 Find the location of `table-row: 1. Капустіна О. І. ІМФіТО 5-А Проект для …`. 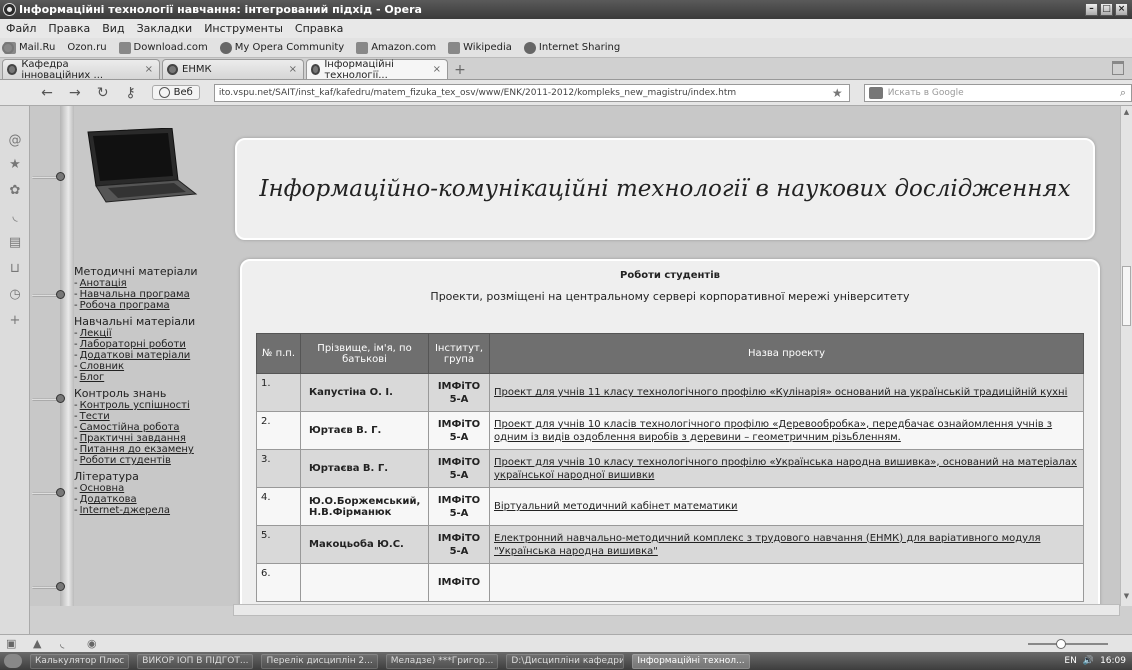

table-row: 1. Капустіна О. І. ІМФіТО 5-А Проект для … is located at coordinates (670, 392).